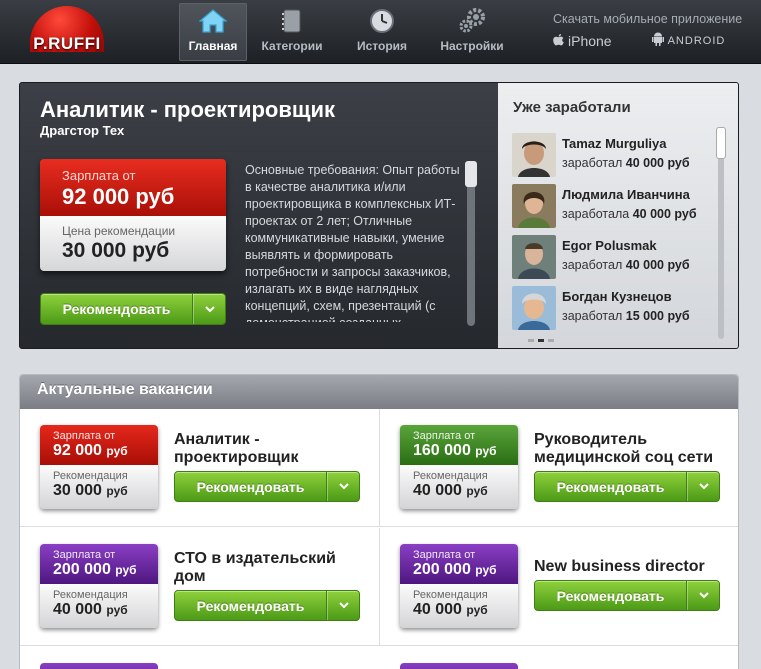  I want to click on earned-title: Уже заработали, so click(572, 107).